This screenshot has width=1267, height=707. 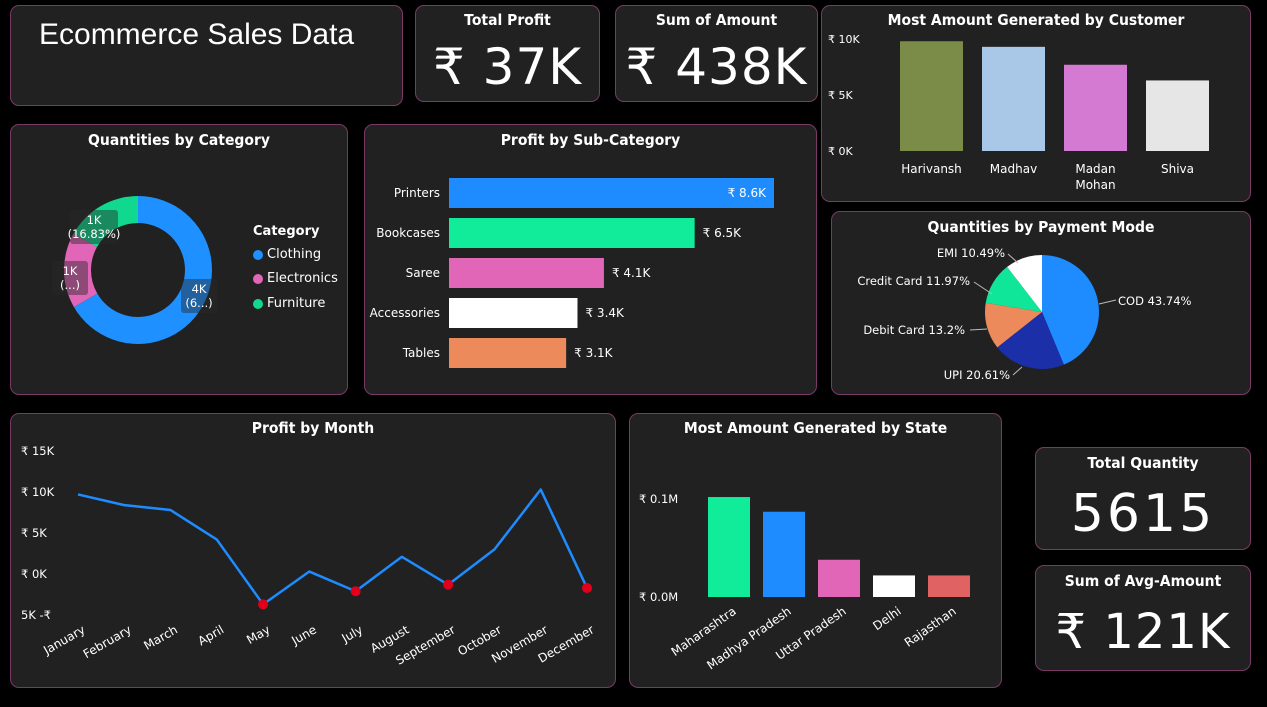 What do you see at coordinates (199, 289) in the screenshot?
I see `slice-label: 4K` at bounding box center [199, 289].